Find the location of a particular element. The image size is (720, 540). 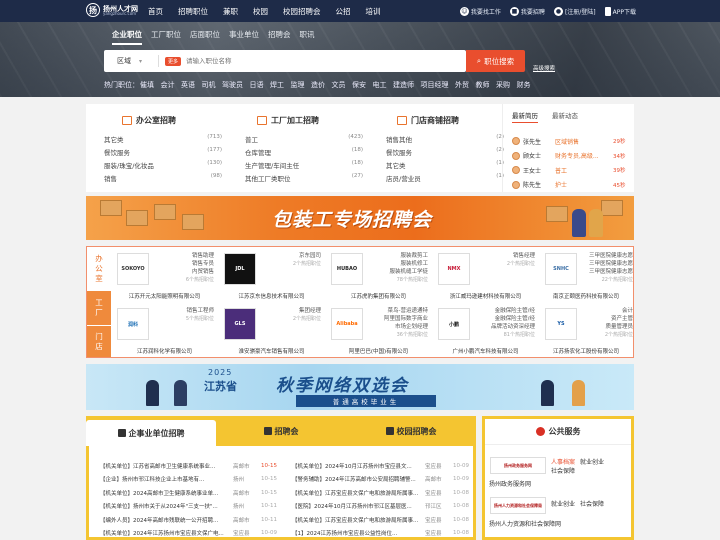

tab-news: 职讯 is located at coordinates (307, 37).